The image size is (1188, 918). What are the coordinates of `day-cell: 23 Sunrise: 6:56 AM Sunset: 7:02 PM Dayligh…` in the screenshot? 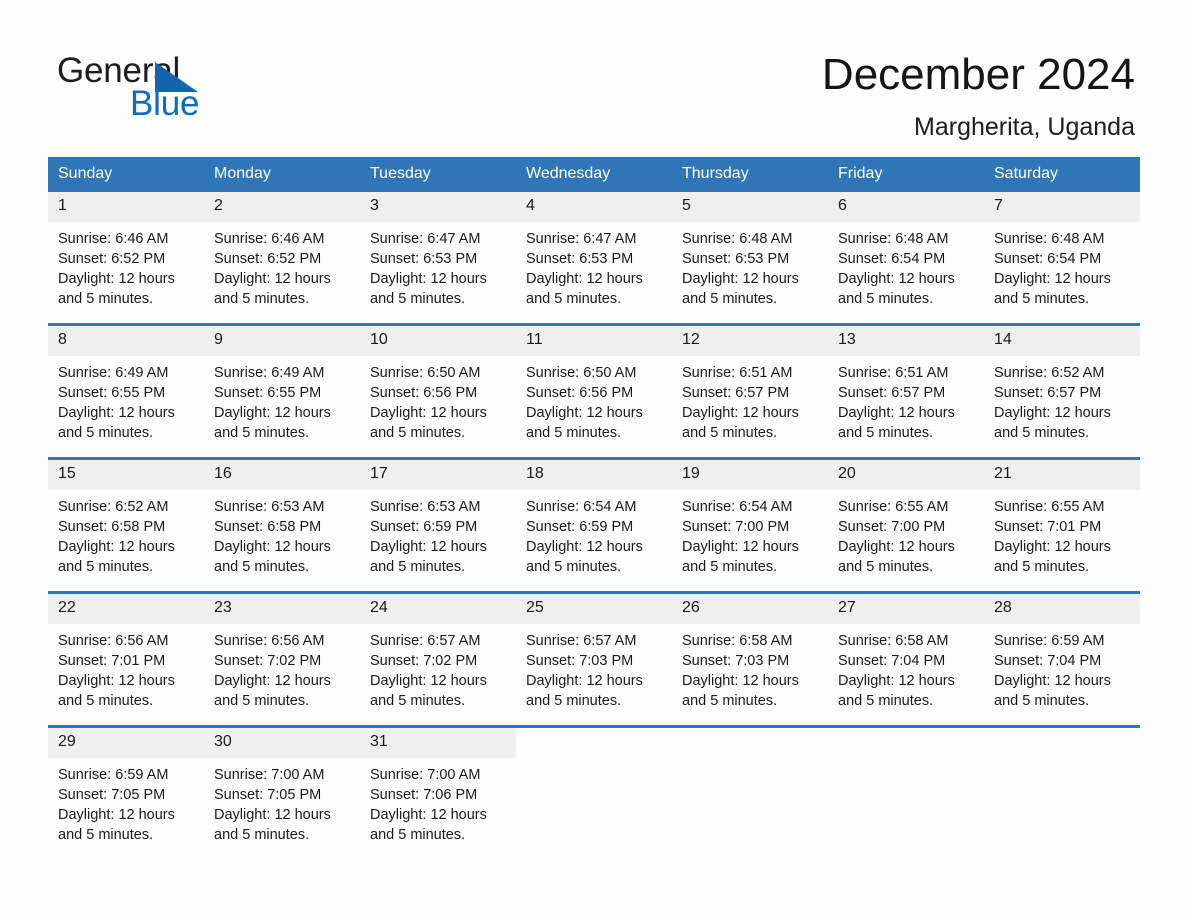 It's located at (282, 659).